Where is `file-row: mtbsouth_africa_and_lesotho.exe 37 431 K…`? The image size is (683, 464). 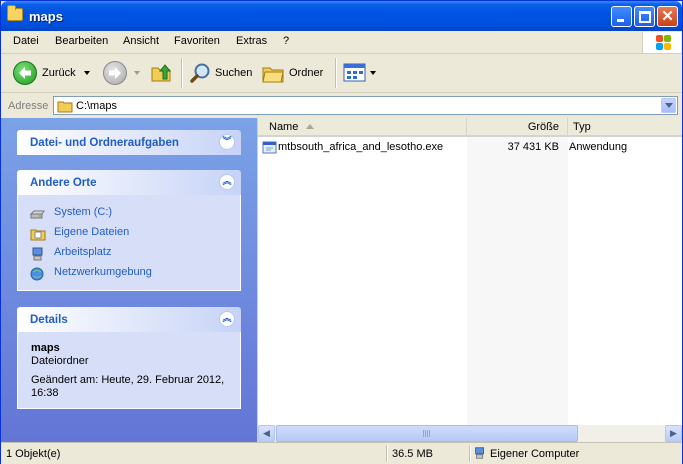
file-row: mtbsouth_africa_and_lesotho.exe 37 431 K… is located at coordinates (470, 148).